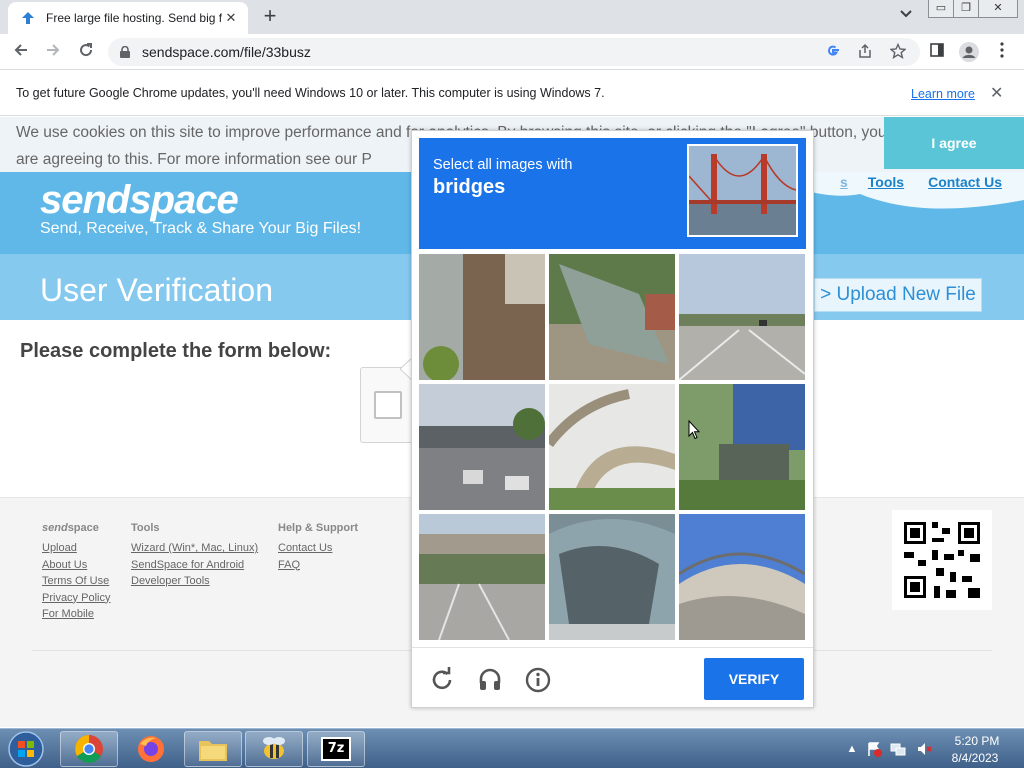  Describe the element at coordinates (21, 52) in the screenshot. I see `back-arrow-icon` at that location.